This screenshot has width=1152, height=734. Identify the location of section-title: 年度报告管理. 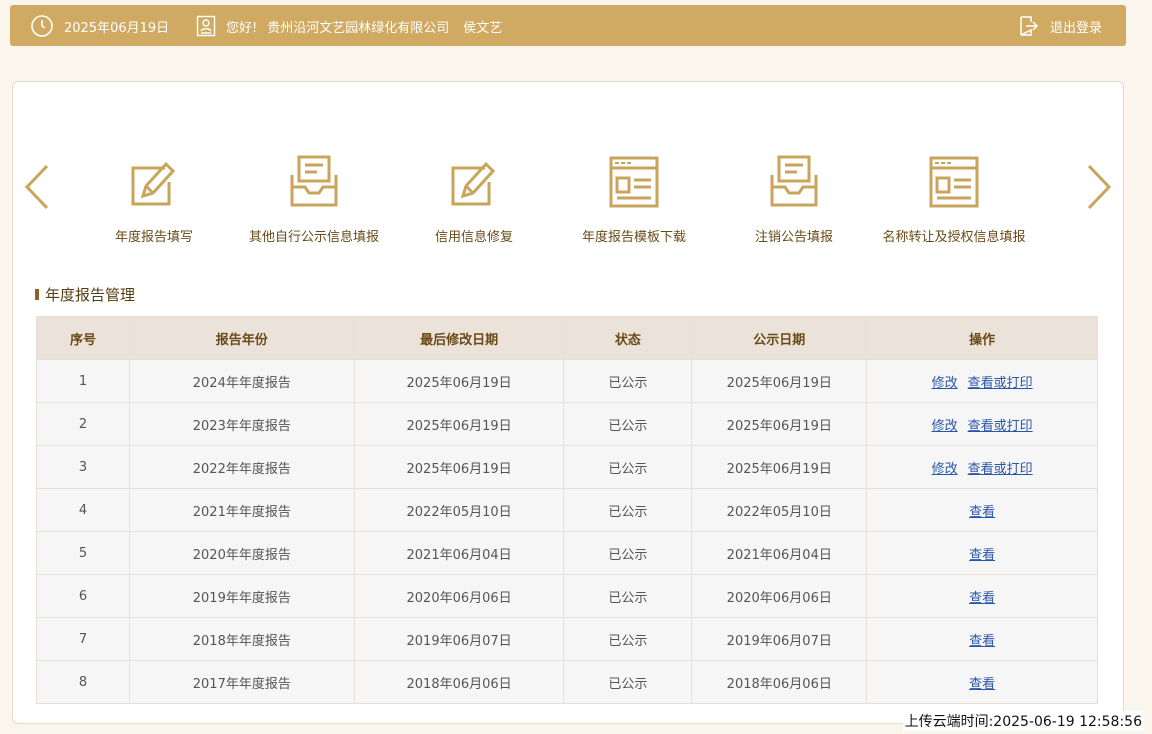
(85, 294).